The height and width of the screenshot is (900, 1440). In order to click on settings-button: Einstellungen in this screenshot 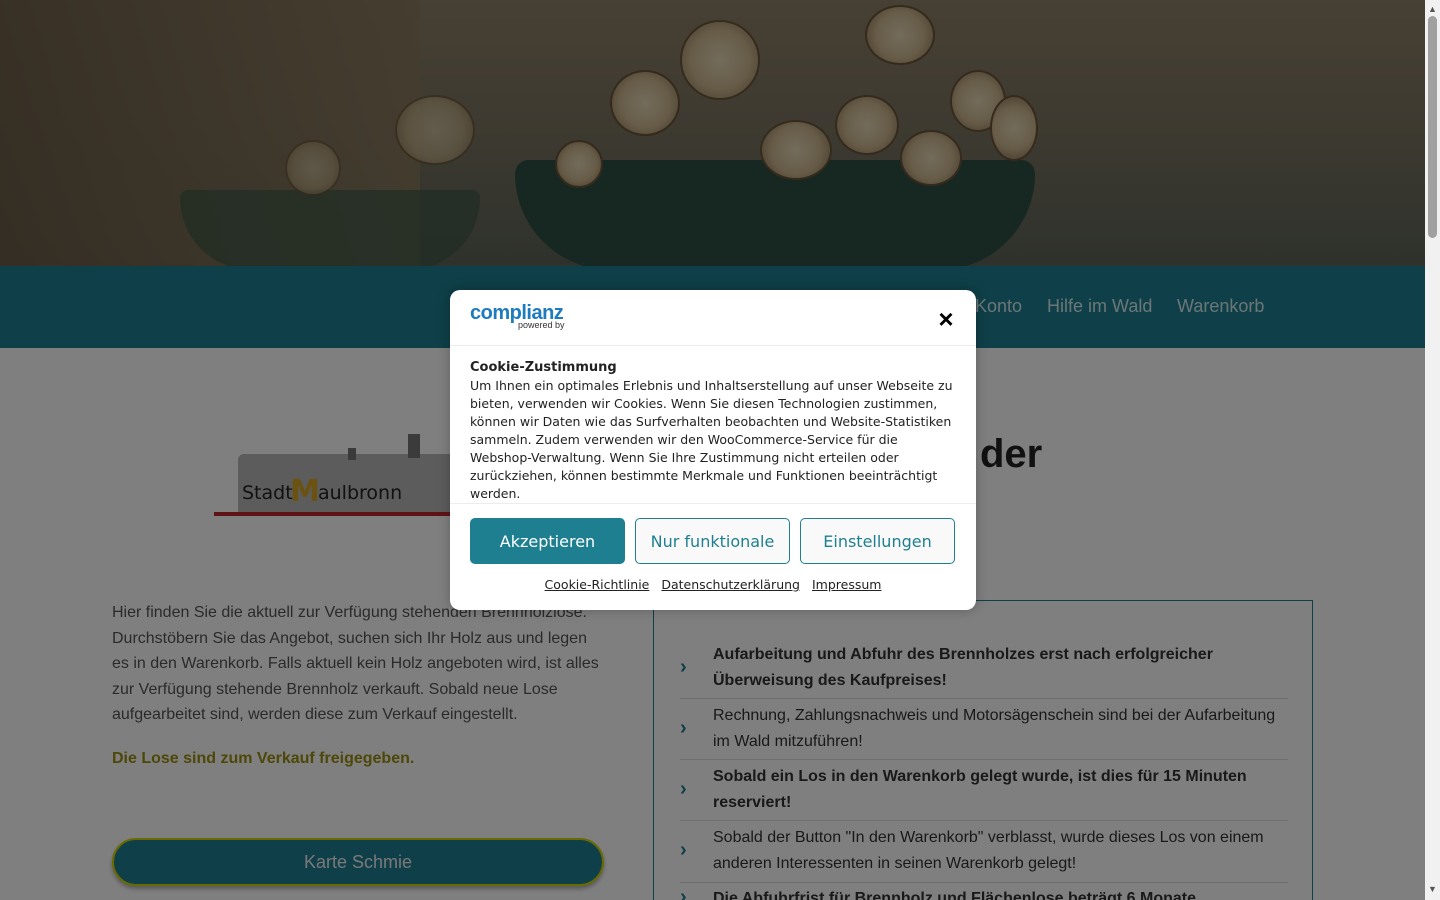, I will do `click(877, 541)`.